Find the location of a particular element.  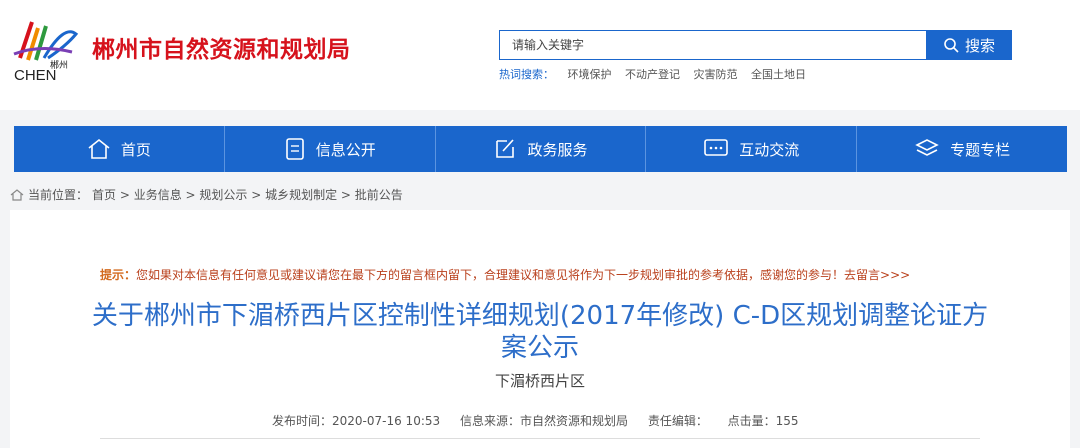

nav-info-public: 信息公开 is located at coordinates (330, 149).